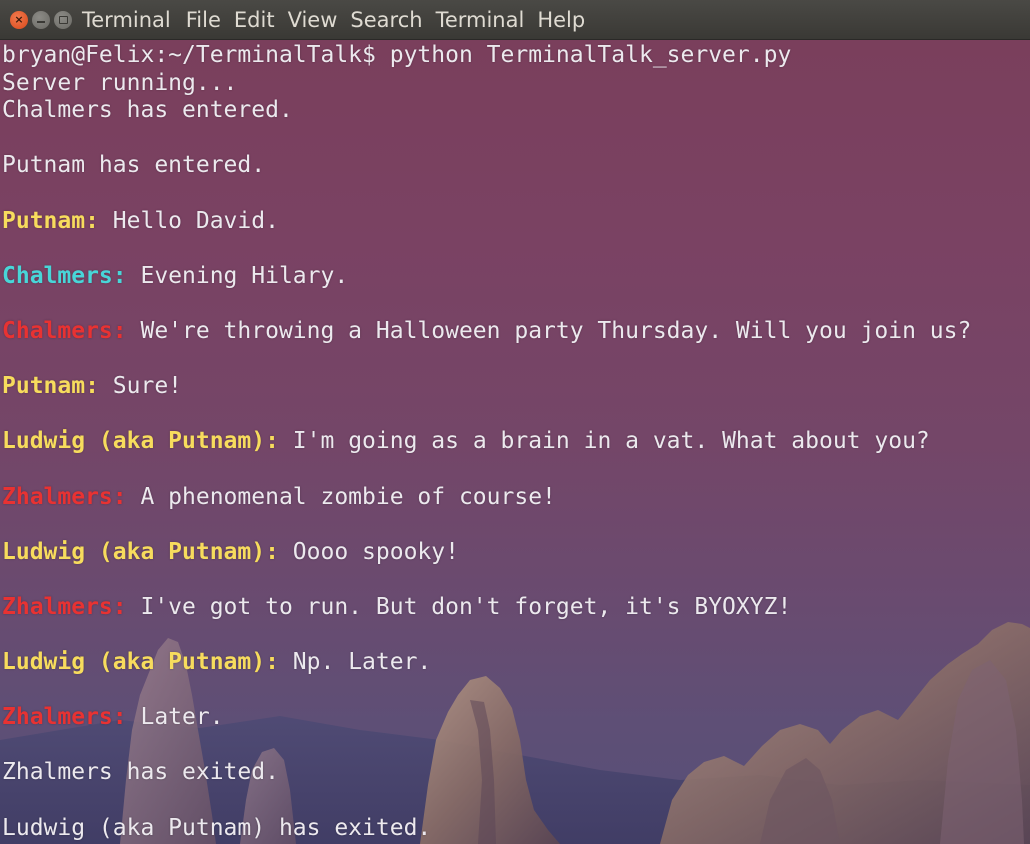  Describe the element at coordinates (188, 220) in the screenshot. I see `message-text: Hello David.` at that location.